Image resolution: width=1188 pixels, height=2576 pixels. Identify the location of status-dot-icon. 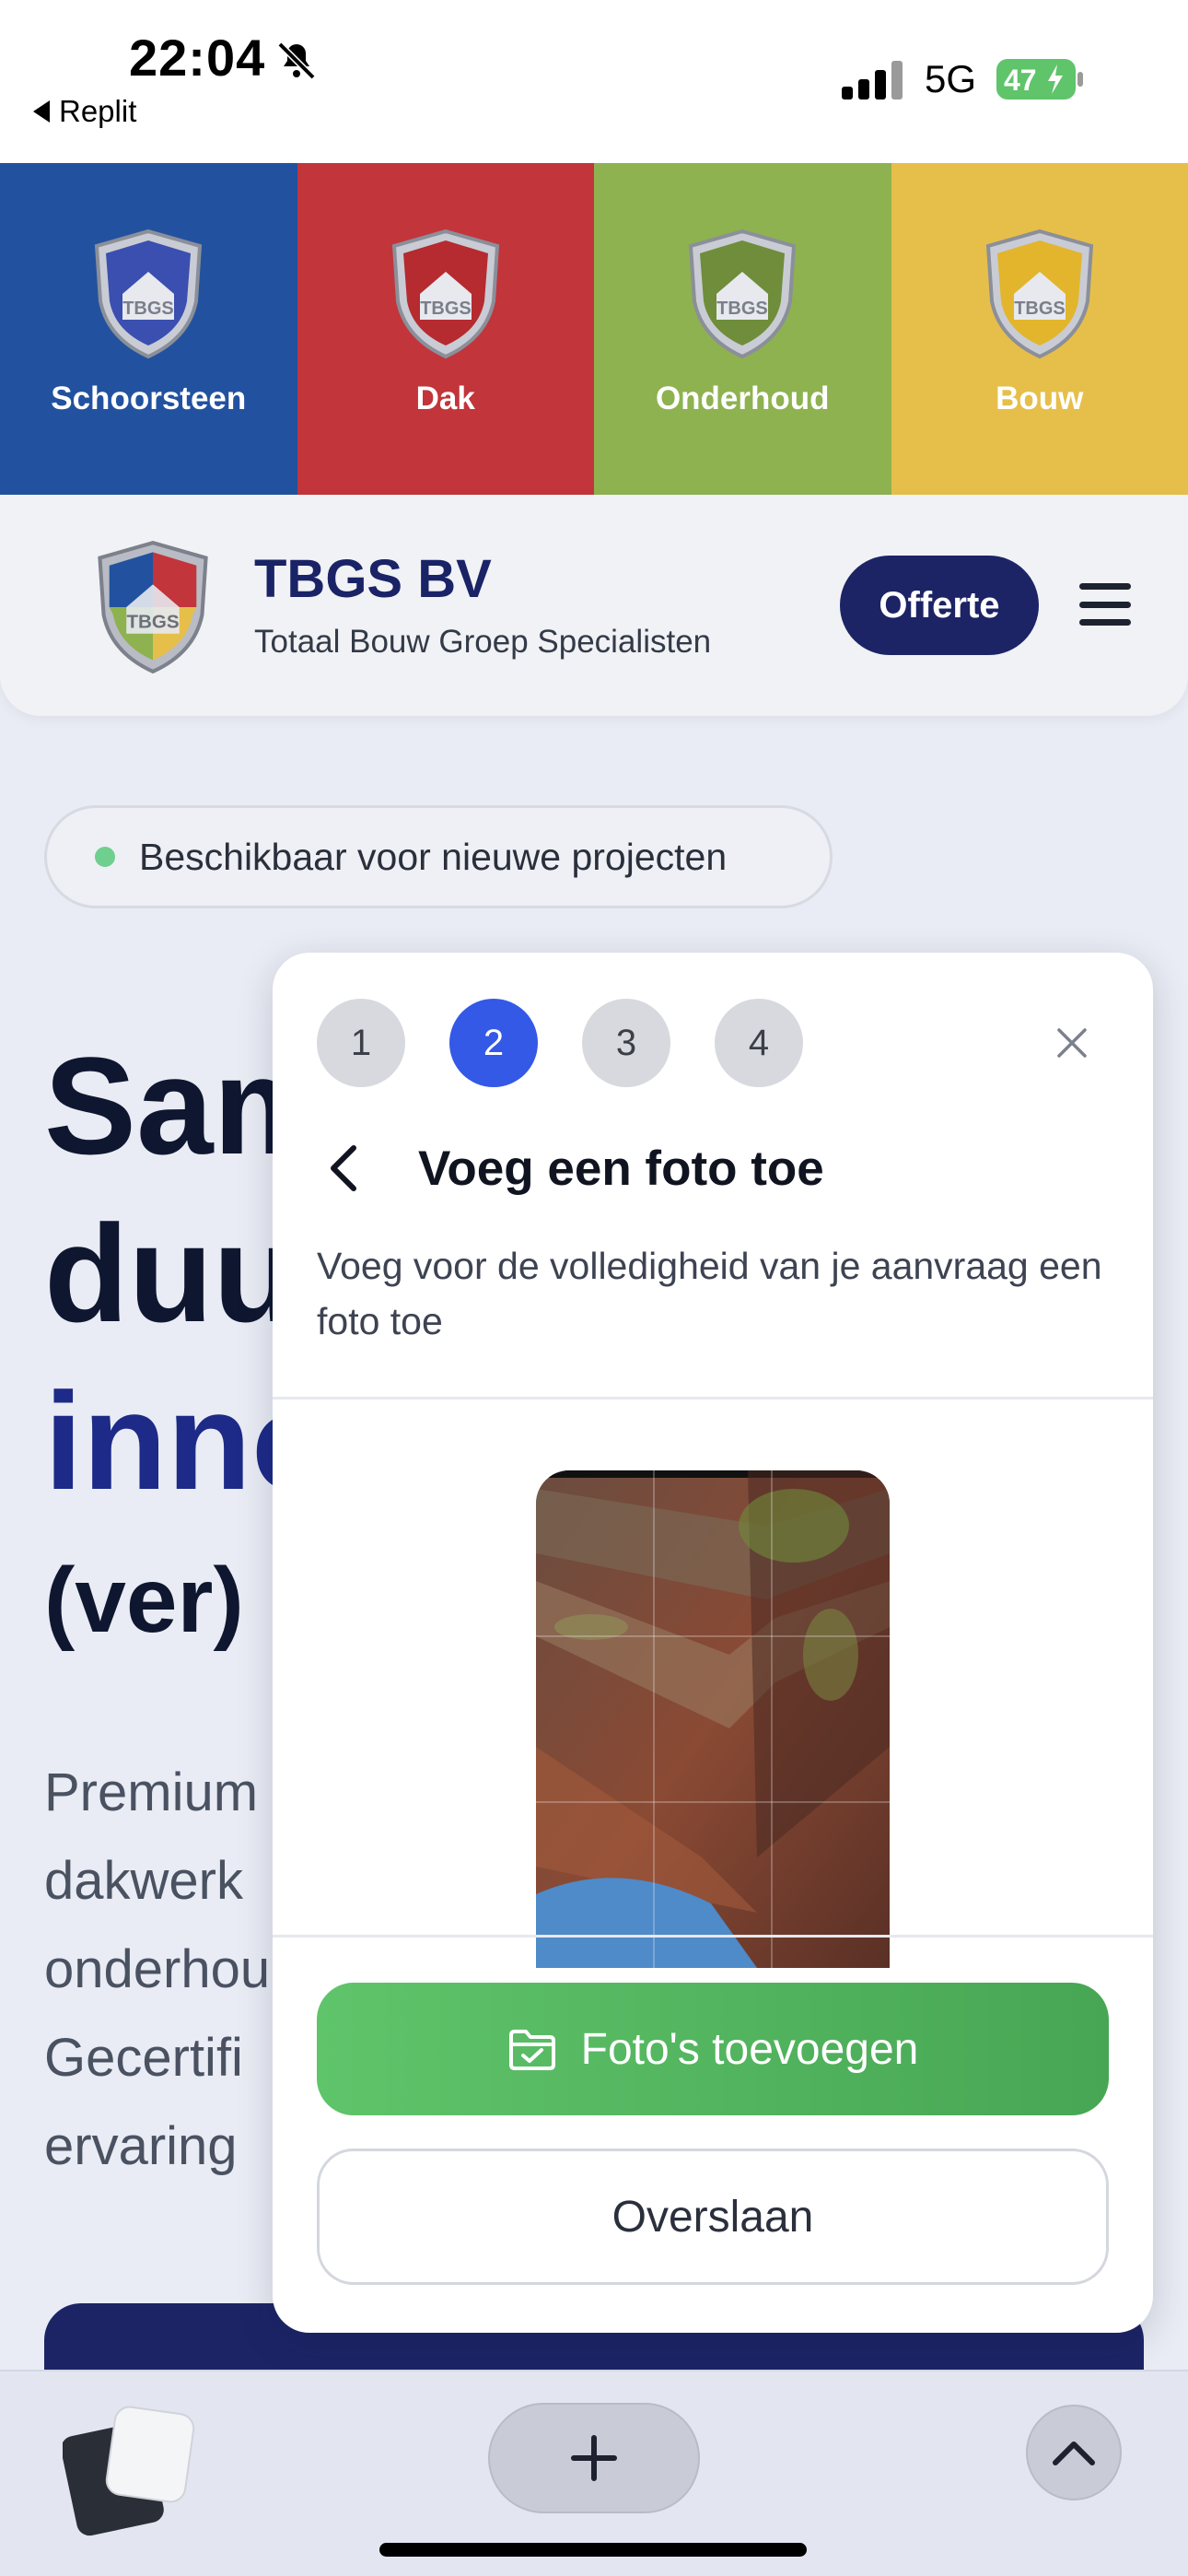
(105, 857).